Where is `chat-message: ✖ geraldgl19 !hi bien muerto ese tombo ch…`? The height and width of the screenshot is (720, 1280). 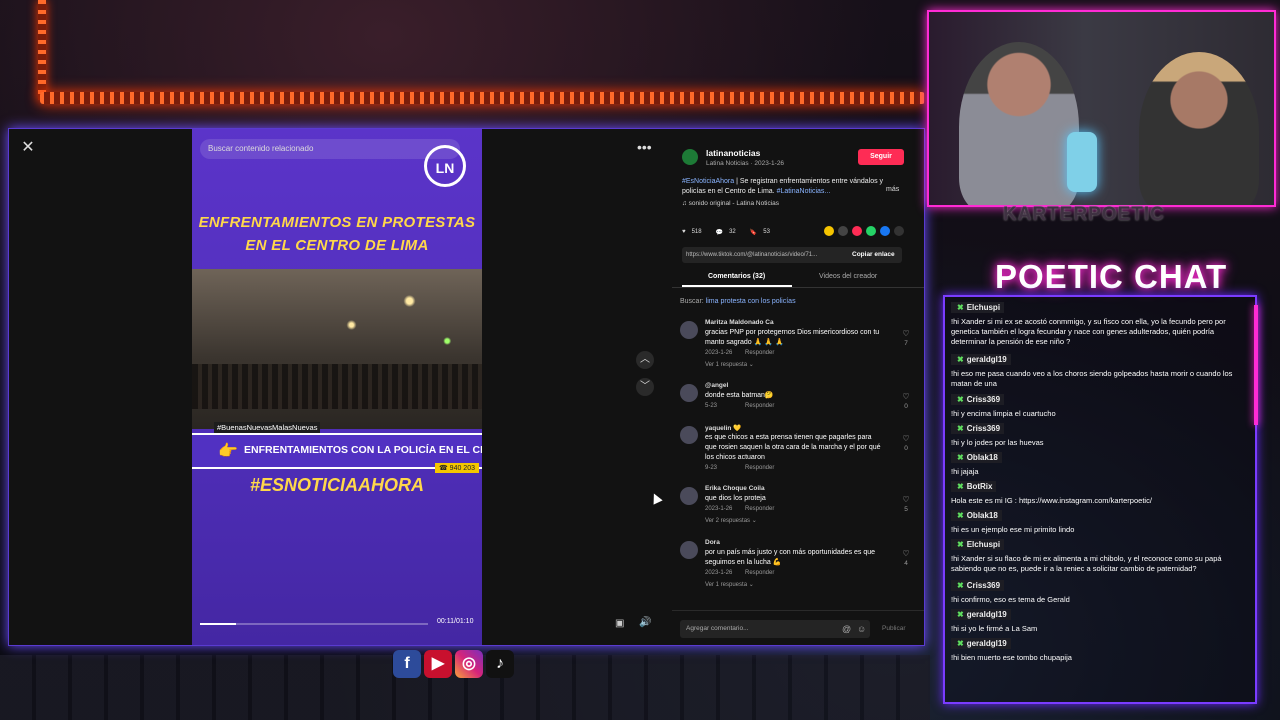 chat-message: ✖ geraldgl19 !hi bien muerto ese tombo ch… is located at coordinates (1096, 648).